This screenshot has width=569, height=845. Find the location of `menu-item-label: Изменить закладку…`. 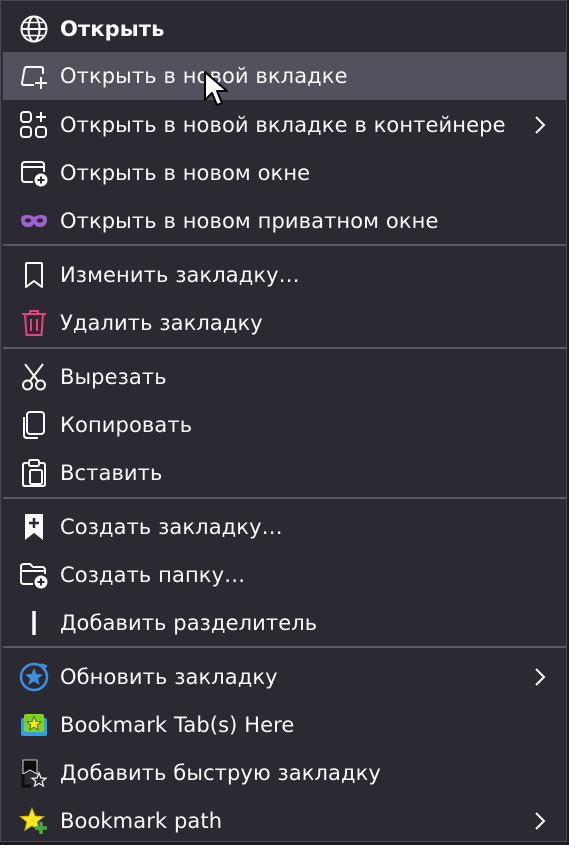

menu-item-label: Изменить закладку… is located at coordinates (180, 275).